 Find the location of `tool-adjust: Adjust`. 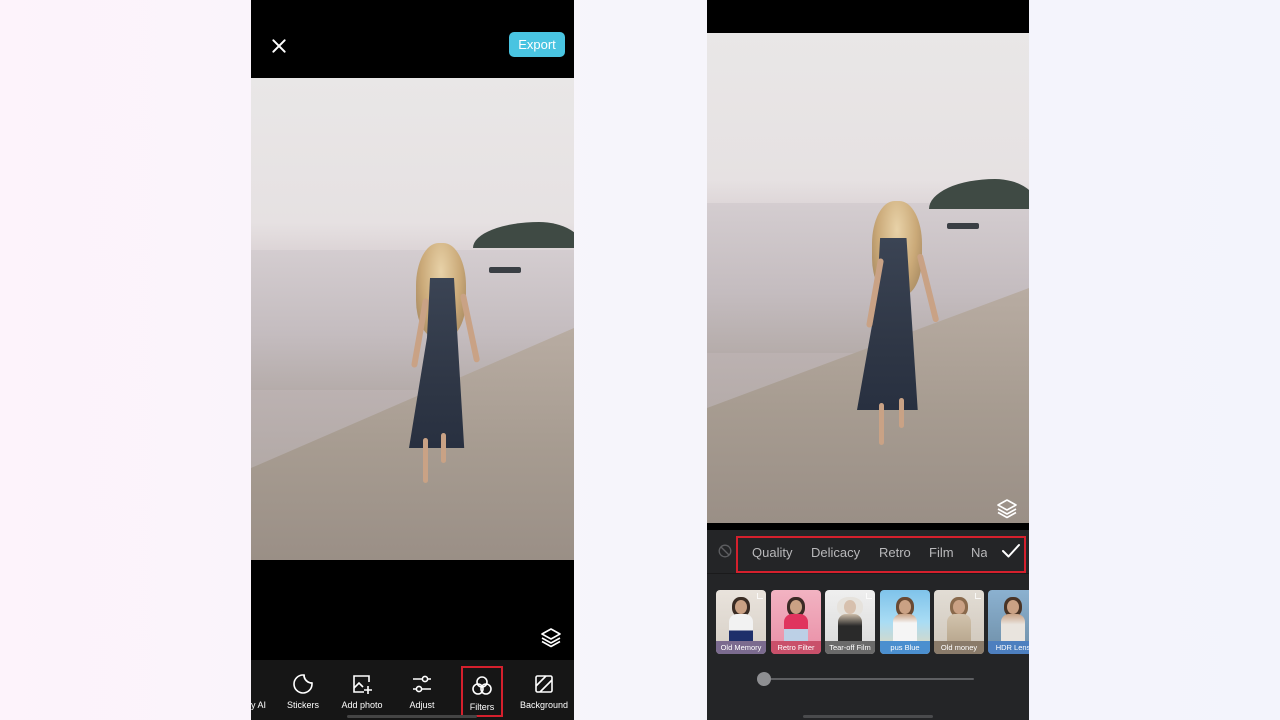

tool-adjust: Adjust is located at coordinates (422, 690).